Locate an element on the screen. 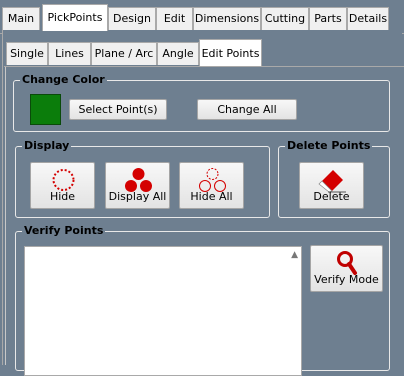 The image size is (404, 376). tab-details: Details is located at coordinates (368, 18).